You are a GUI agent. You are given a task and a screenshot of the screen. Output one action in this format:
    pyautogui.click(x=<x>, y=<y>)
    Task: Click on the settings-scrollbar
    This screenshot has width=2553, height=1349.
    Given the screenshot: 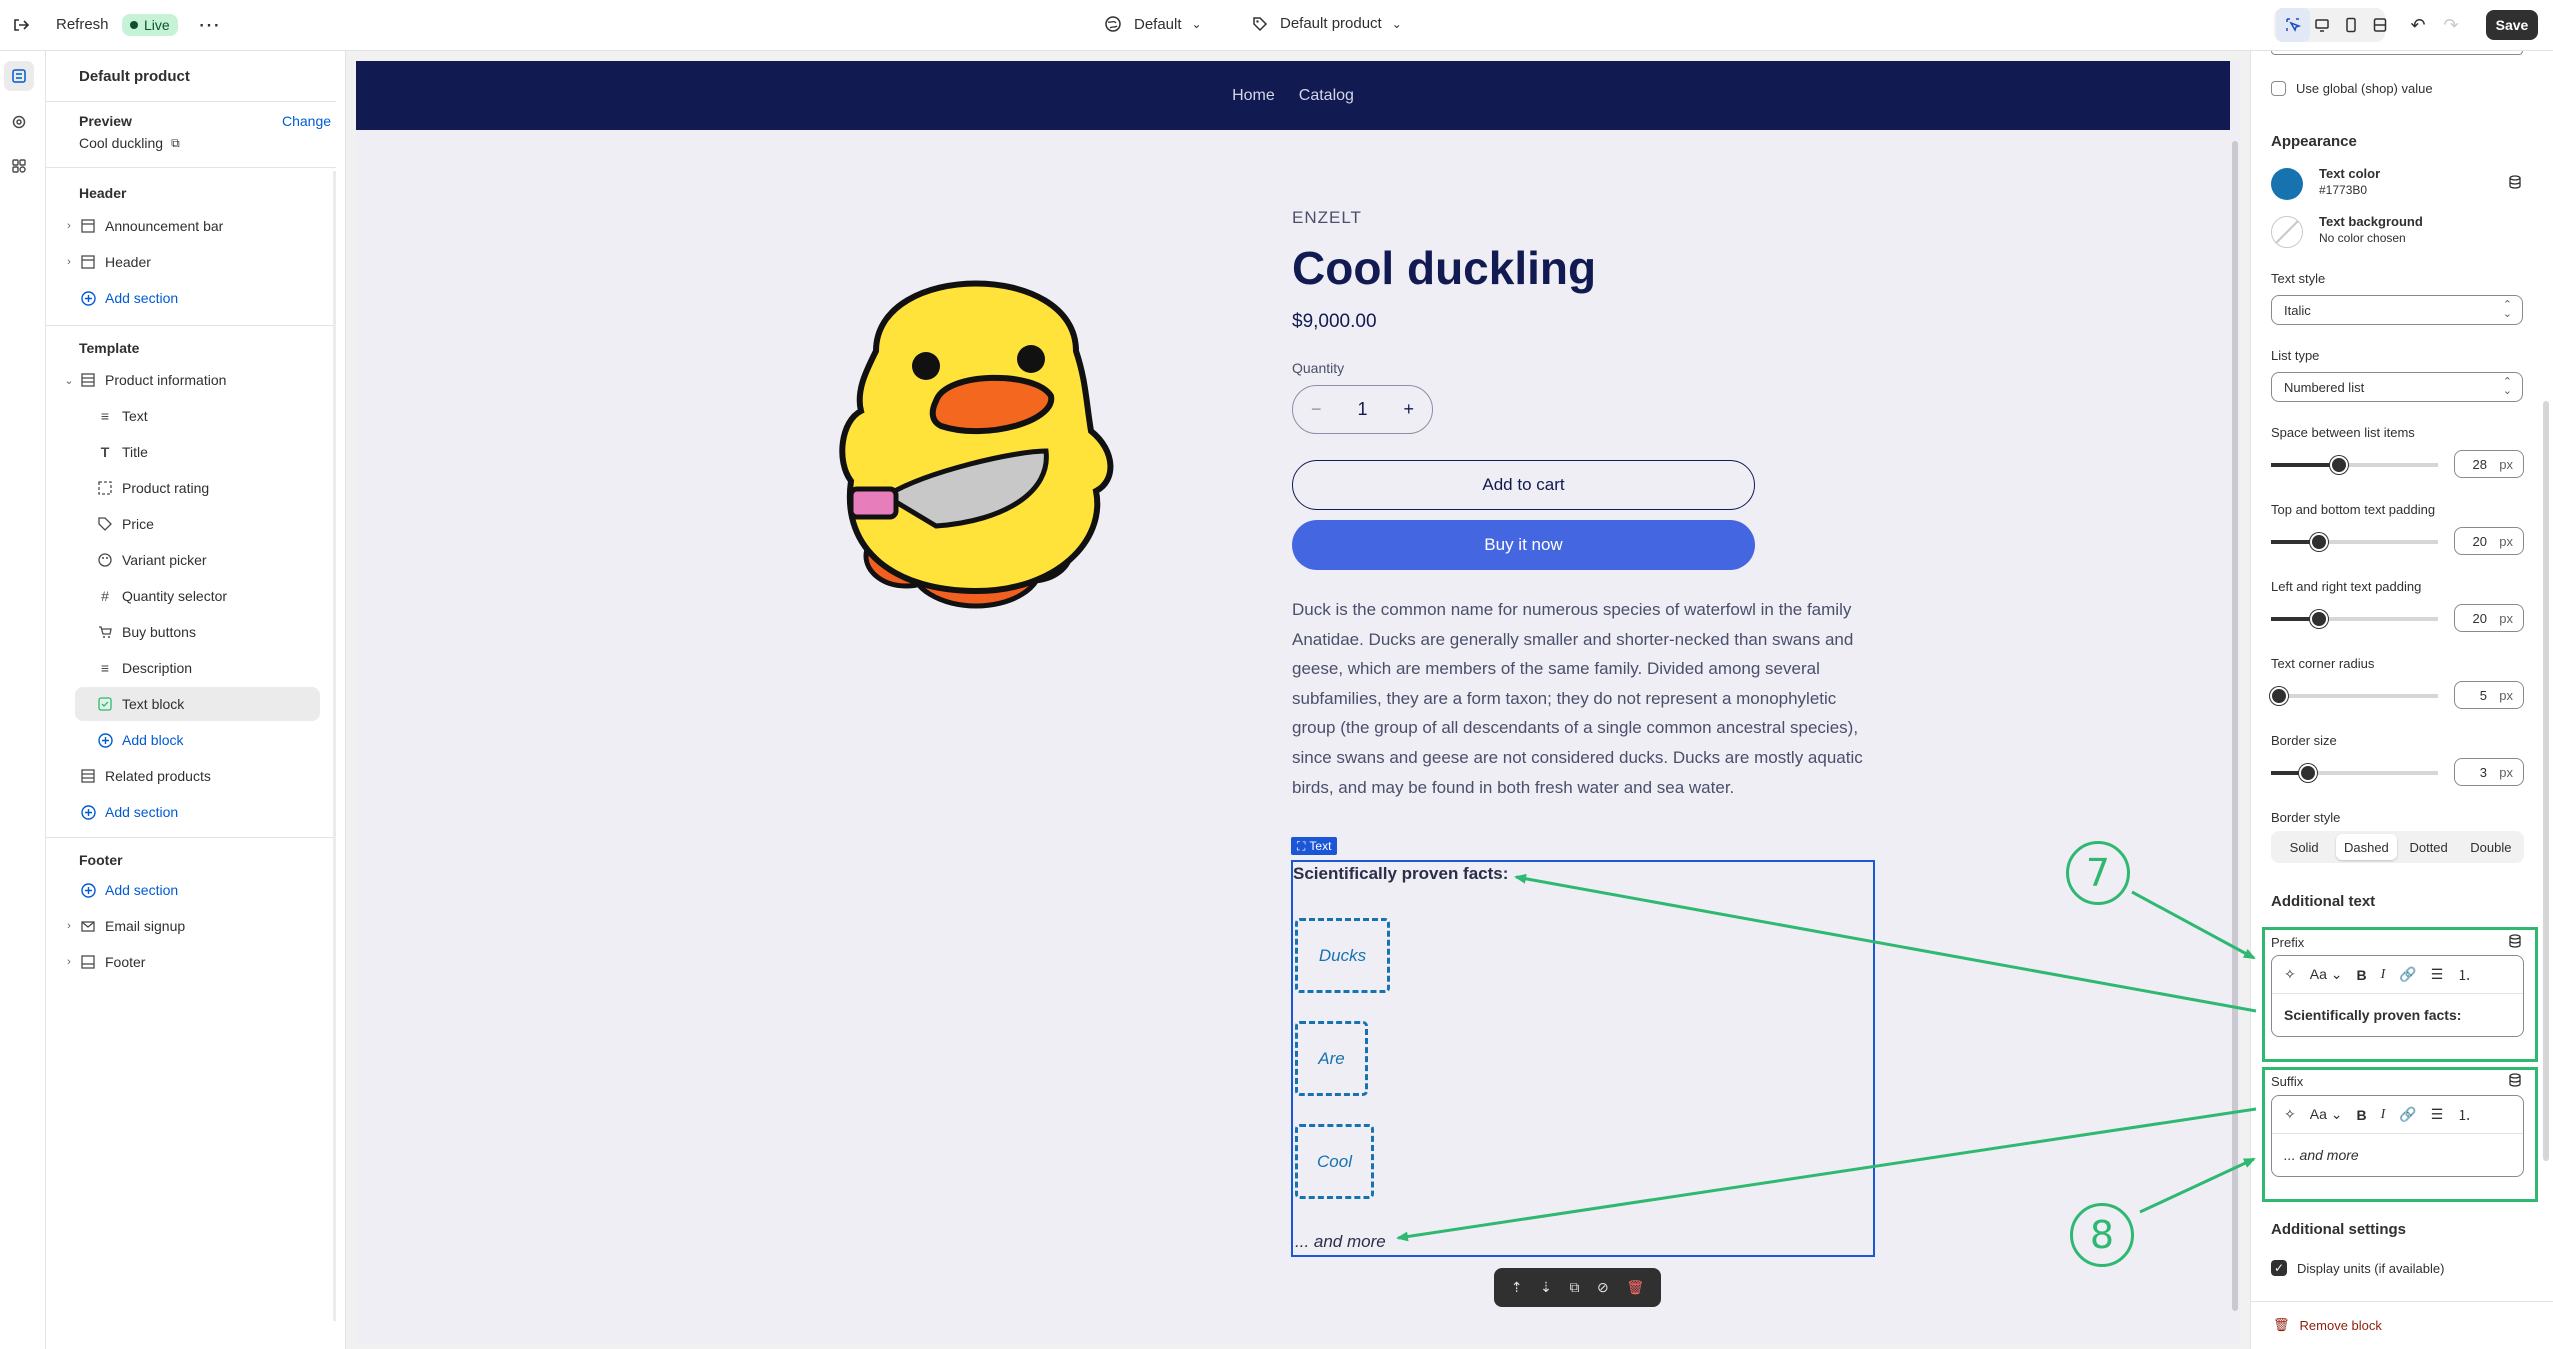 What is the action you would take?
    pyautogui.click(x=2546, y=781)
    